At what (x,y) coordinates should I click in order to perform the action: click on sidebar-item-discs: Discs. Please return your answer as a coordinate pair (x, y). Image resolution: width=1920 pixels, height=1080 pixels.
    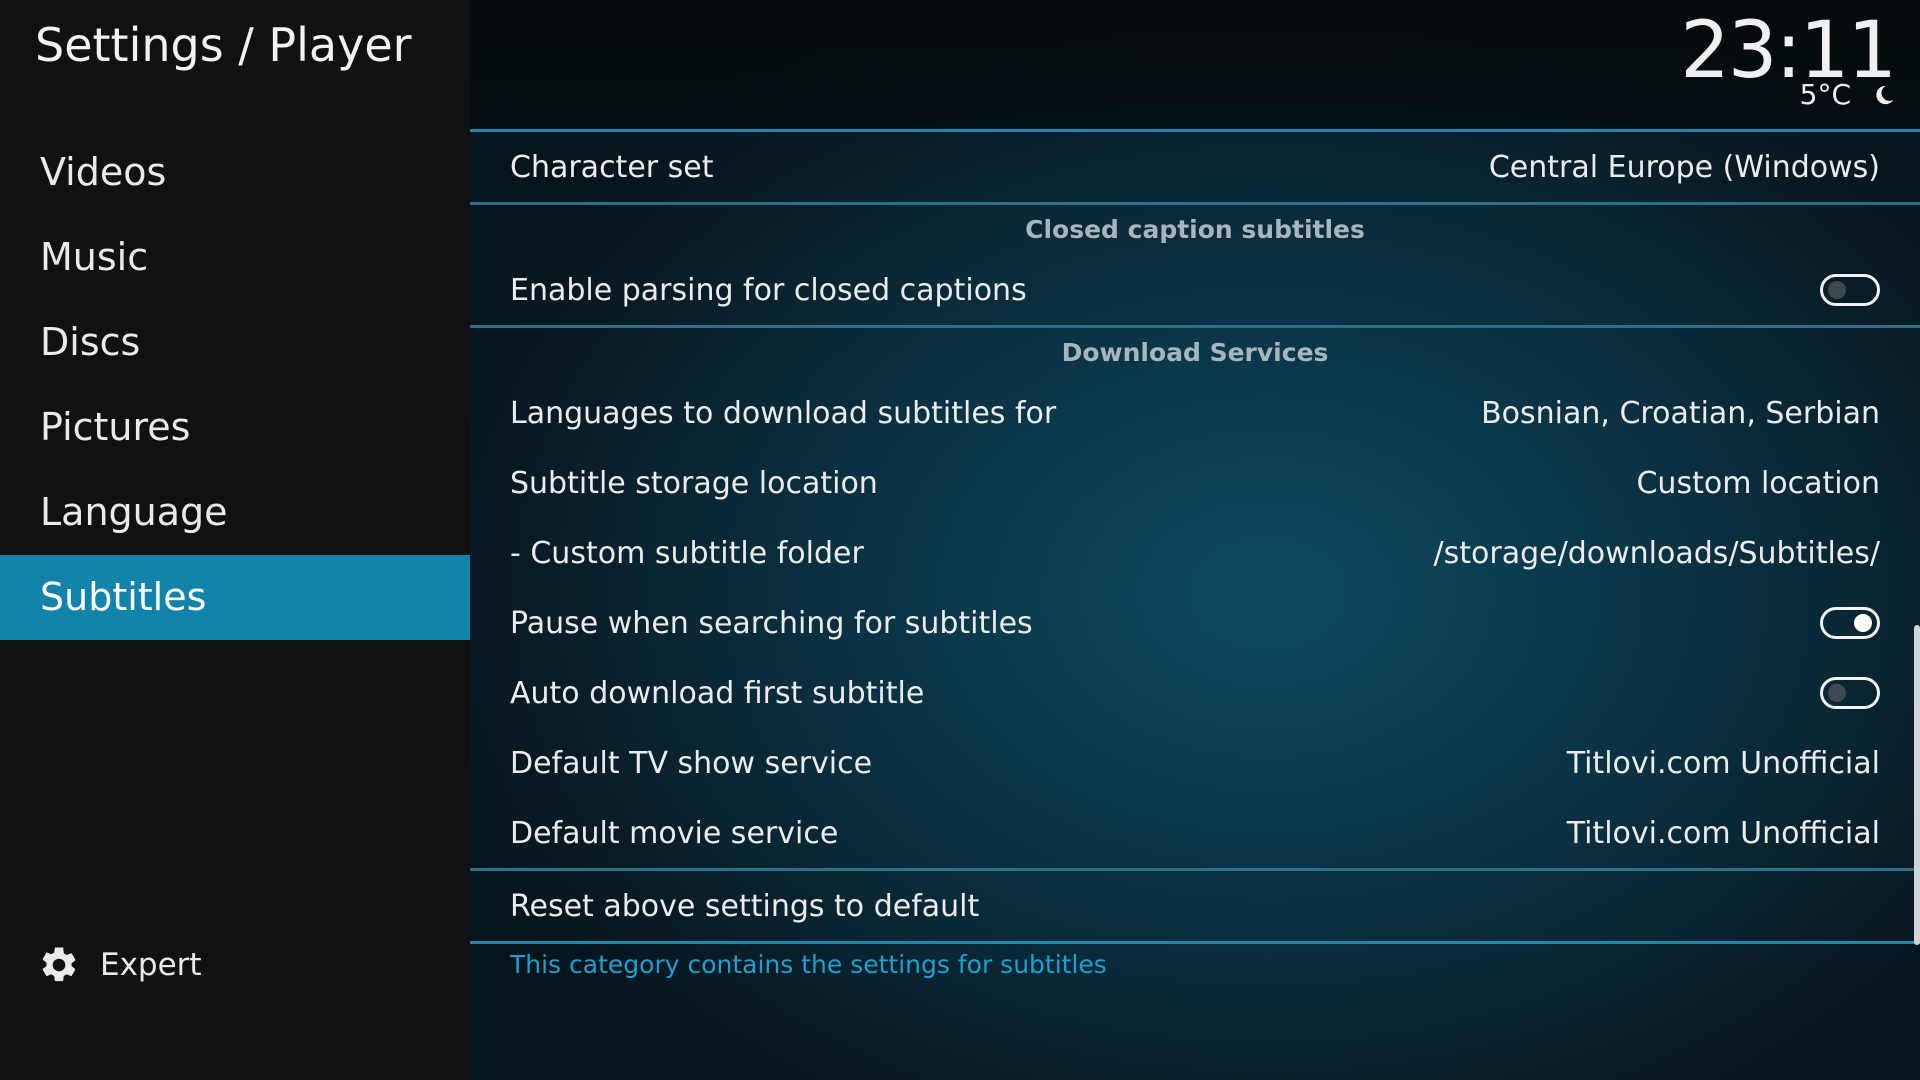
    Looking at the image, I should click on (235, 342).